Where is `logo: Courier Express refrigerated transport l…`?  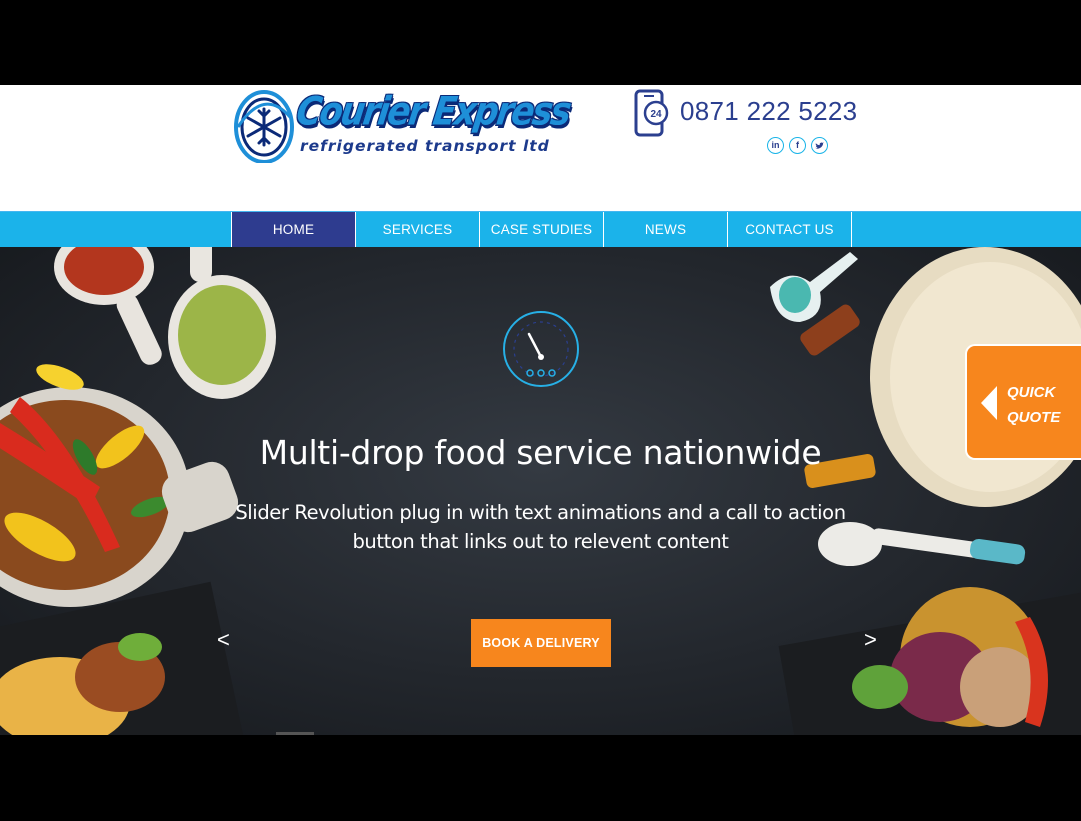
logo: Courier Express refrigerated transport l… is located at coordinates (403, 125).